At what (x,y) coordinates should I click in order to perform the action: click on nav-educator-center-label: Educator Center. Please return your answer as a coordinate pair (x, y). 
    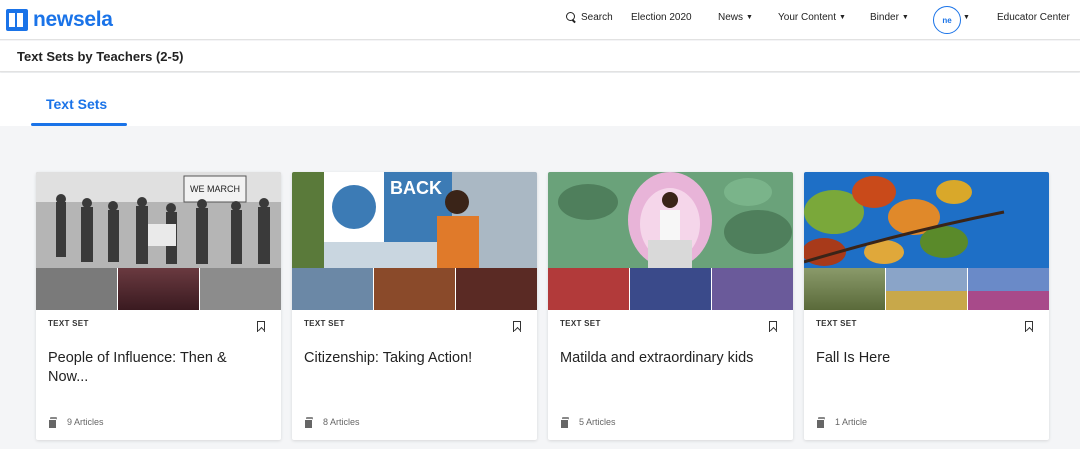
    Looking at the image, I should click on (1033, 17).